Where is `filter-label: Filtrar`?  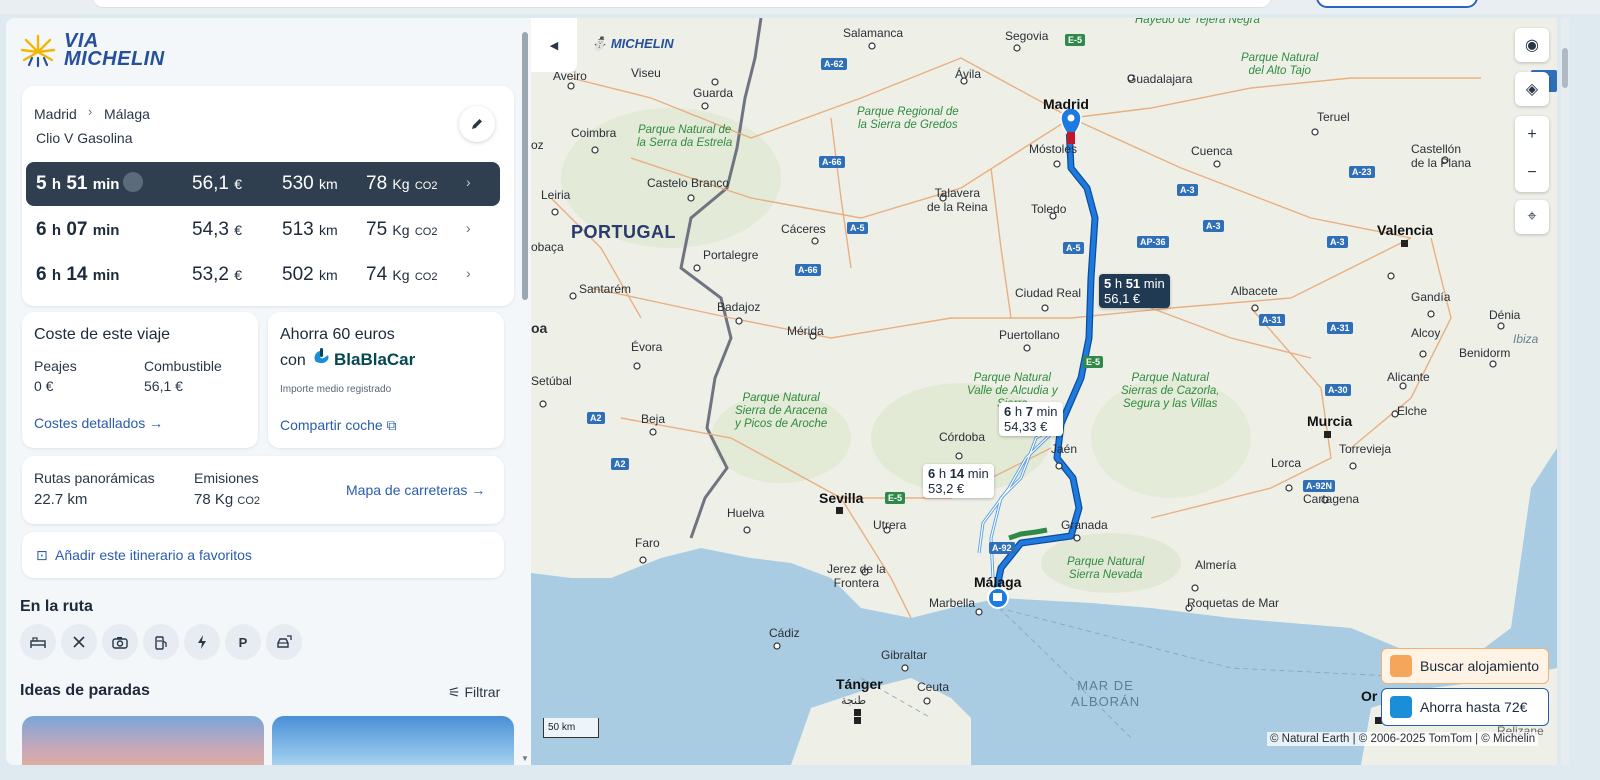
filter-label: Filtrar is located at coordinates (482, 692).